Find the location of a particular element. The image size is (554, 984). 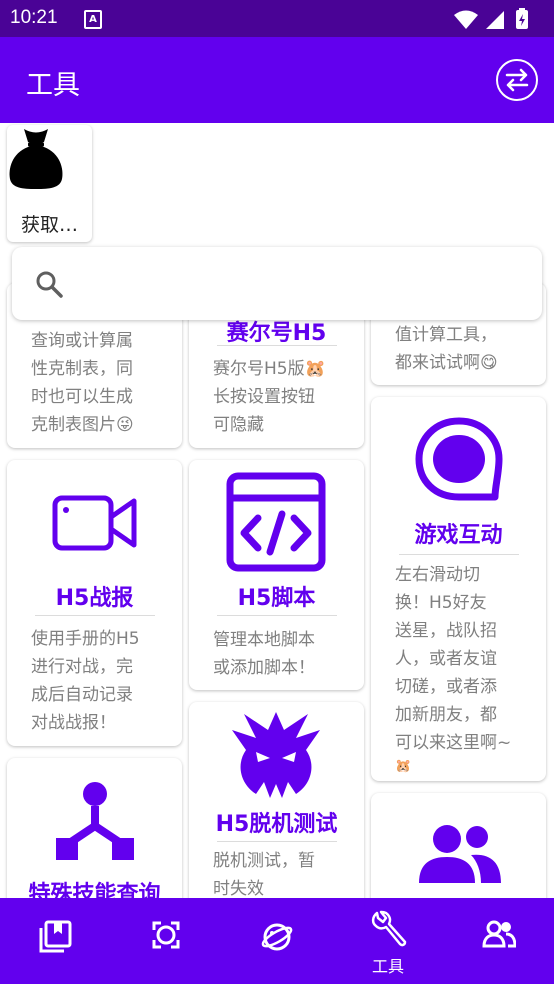

money-bag-icon is located at coordinates (36, 159).